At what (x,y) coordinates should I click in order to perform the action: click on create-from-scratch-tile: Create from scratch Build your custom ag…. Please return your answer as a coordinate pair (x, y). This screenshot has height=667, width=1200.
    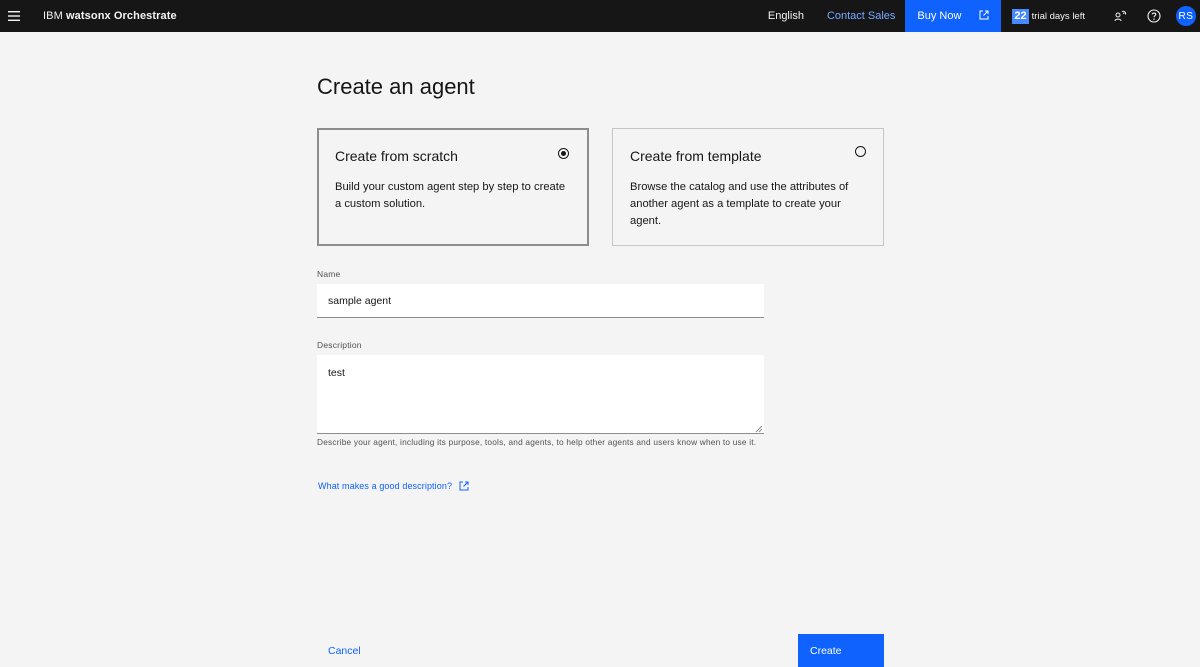
    Looking at the image, I should click on (453, 187).